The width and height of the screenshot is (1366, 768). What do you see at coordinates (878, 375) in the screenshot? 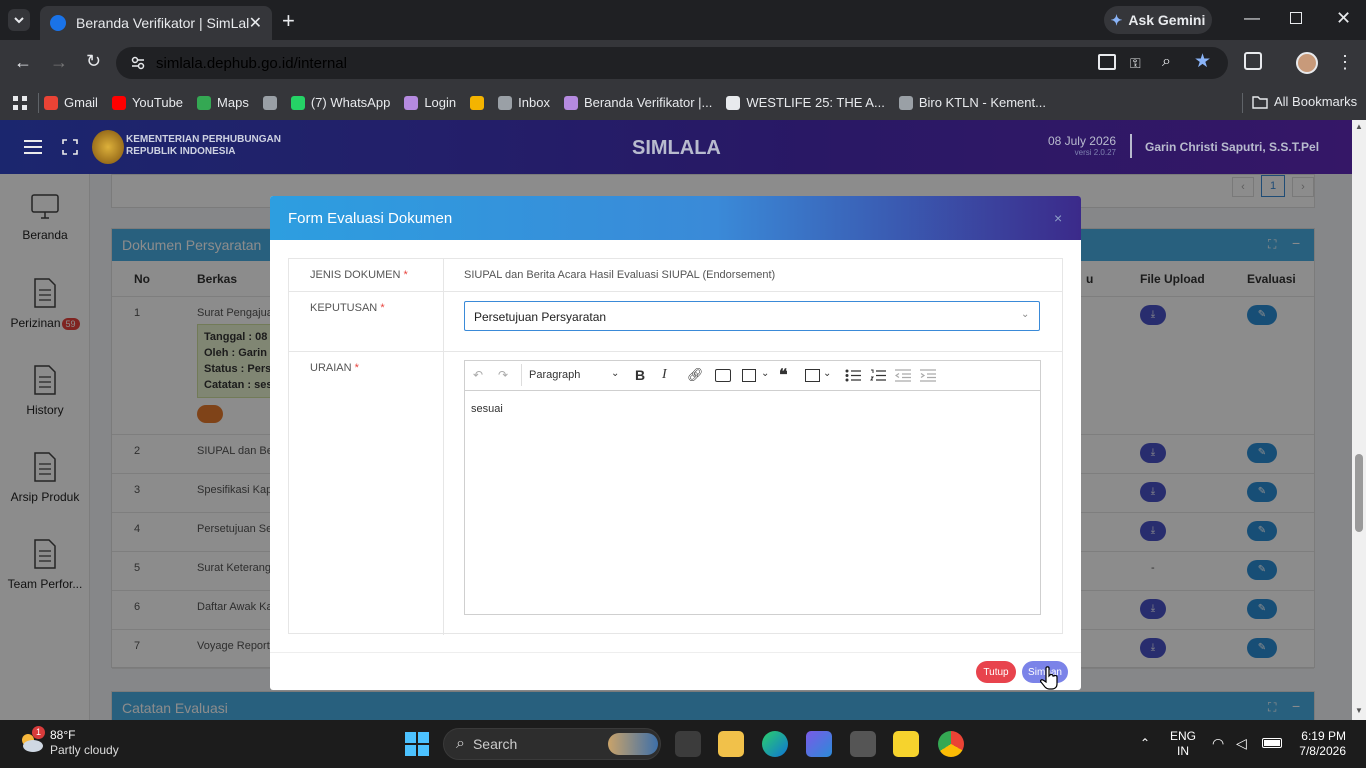
I see `numbered-list-icon` at bounding box center [878, 375].